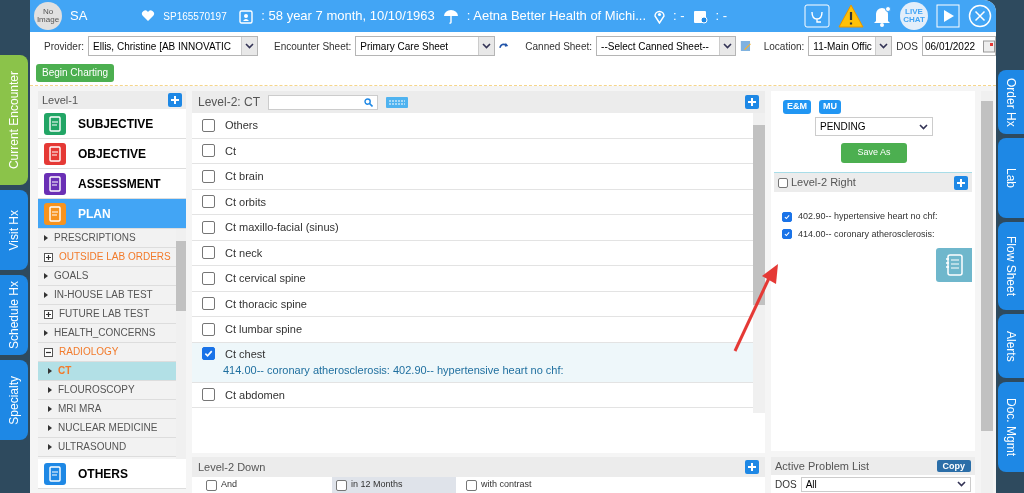  What do you see at coordinates (348, 16) in the screenshot?
I see `age-dob: : 58 year 7 month, 10/10/1963` at bounding box center [348, 16].